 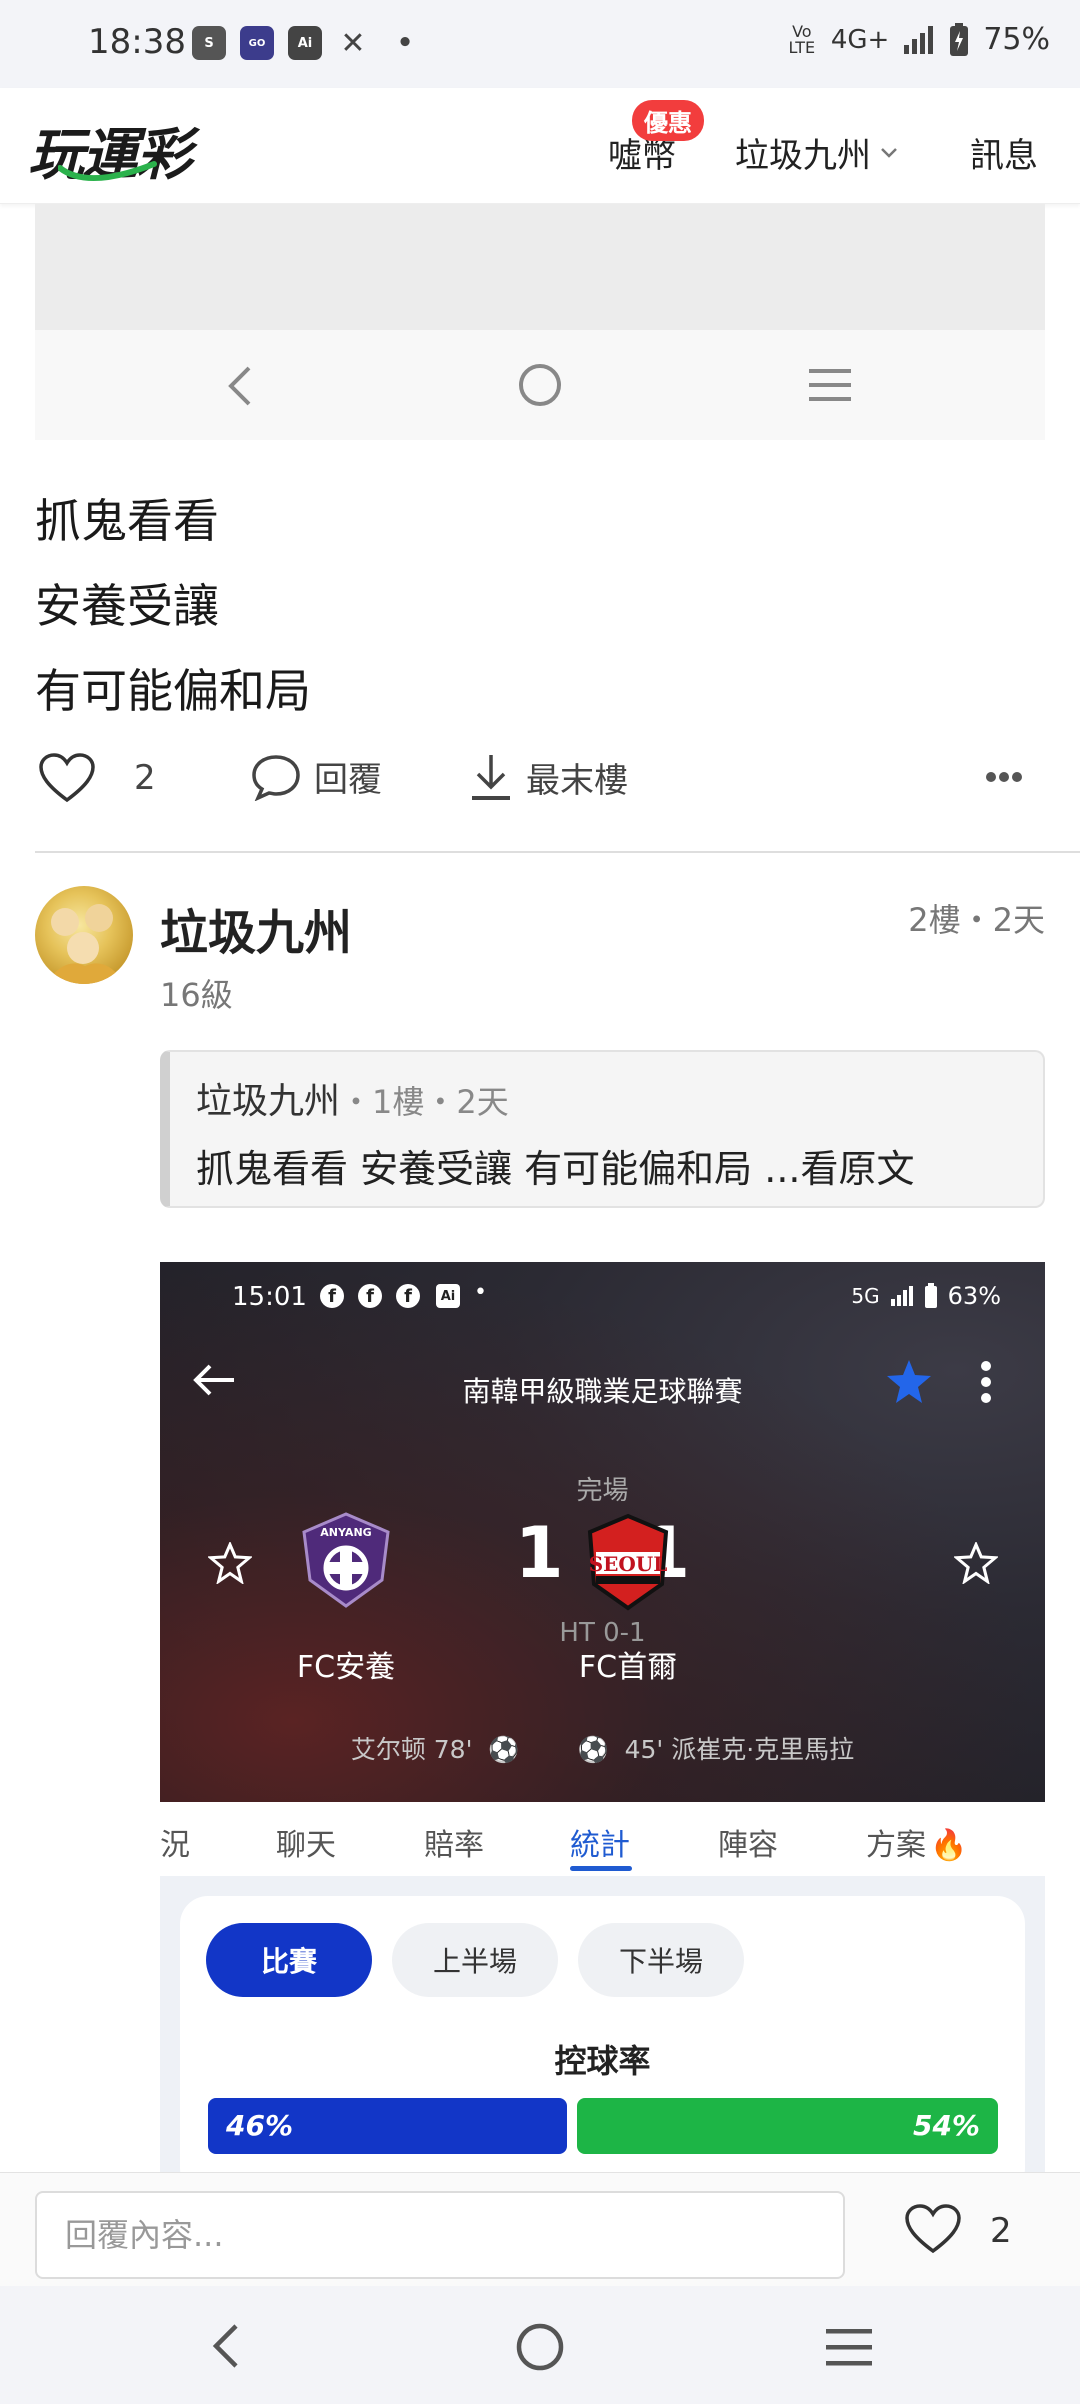 I want to click on more-options-button, so click(x=1004, y=777).